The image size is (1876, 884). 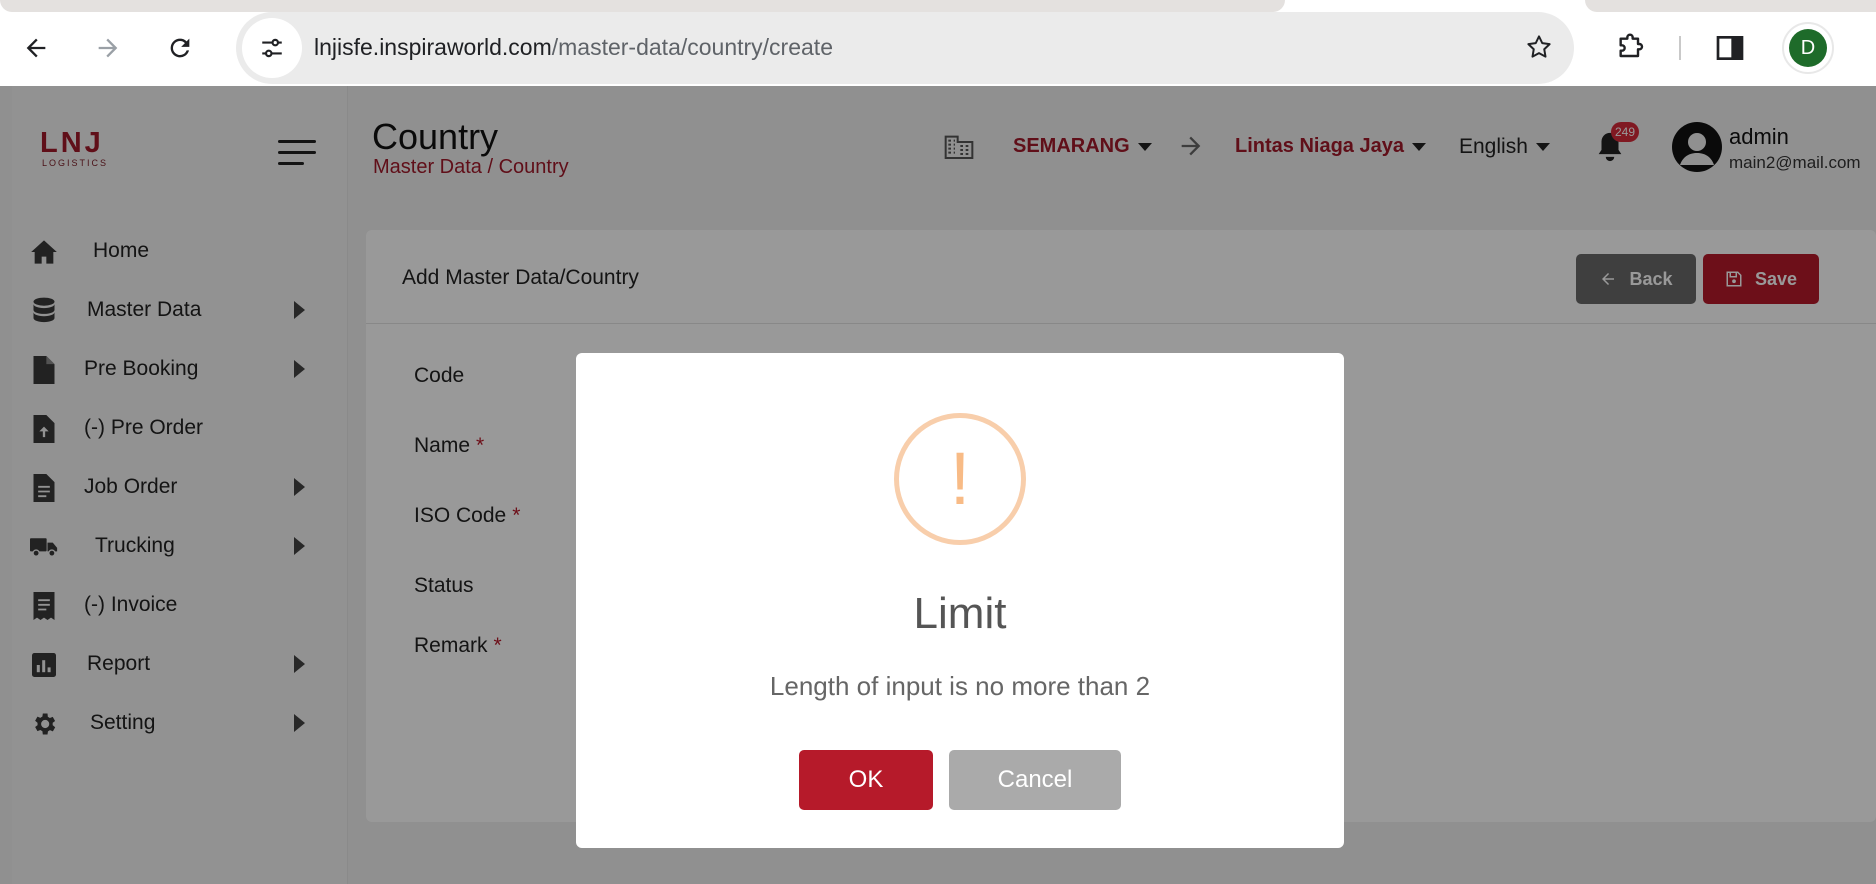 I want to click on warning-glyph: !, so click(x=960, y=478).